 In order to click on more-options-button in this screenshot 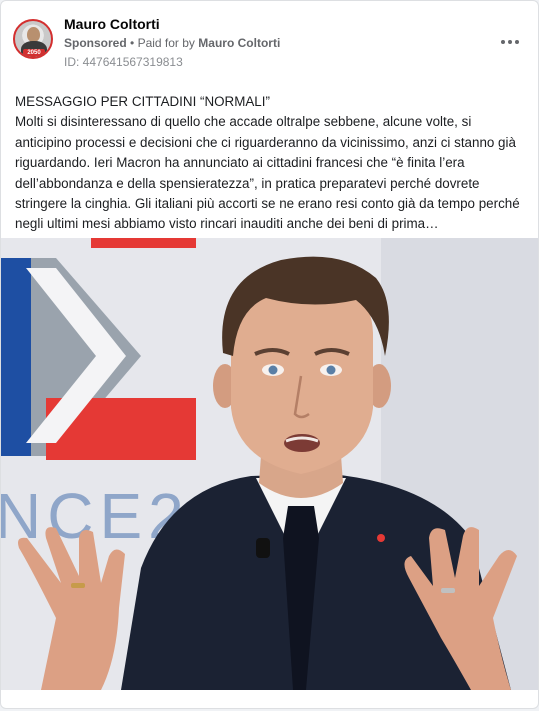, I will do `click(510, 41)`.